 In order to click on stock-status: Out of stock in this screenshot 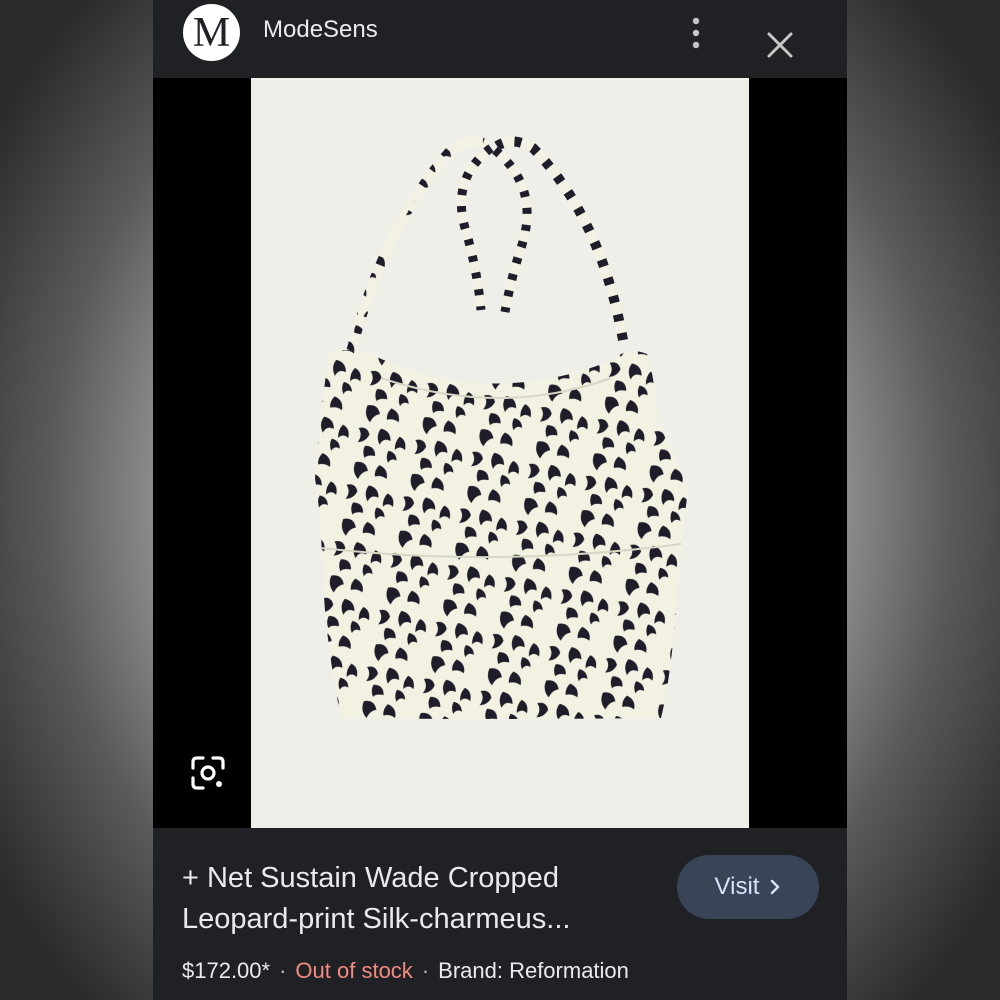, I will do `click(354, 970)`.